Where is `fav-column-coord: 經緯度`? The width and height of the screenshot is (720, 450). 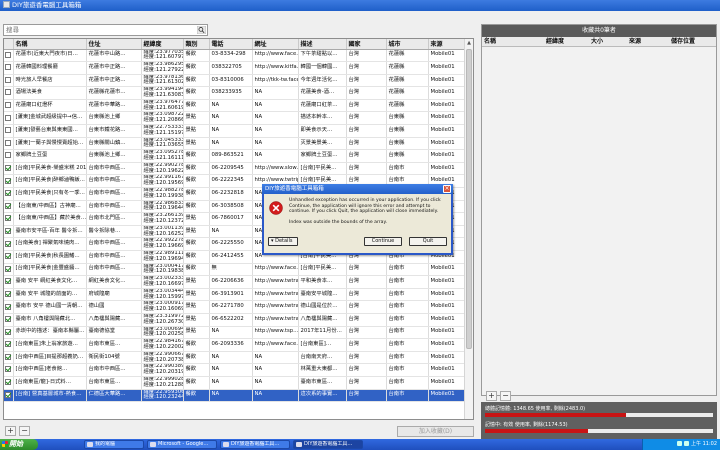
fav-column-coord: 經緯度 is located at coordinates (566, 41).